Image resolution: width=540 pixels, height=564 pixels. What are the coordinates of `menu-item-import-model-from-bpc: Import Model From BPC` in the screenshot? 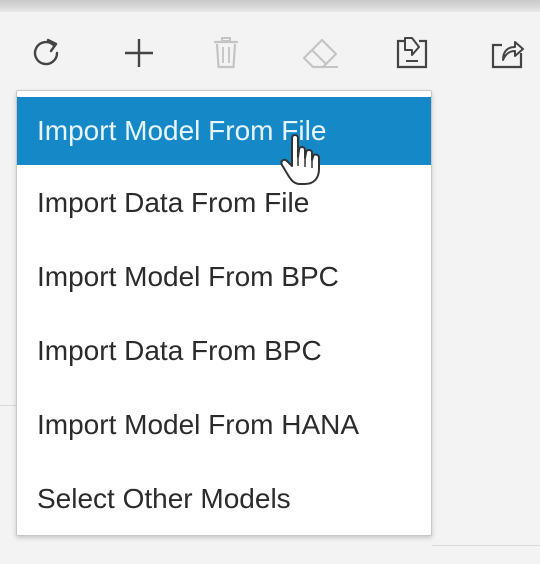 It's located at (224, 277).